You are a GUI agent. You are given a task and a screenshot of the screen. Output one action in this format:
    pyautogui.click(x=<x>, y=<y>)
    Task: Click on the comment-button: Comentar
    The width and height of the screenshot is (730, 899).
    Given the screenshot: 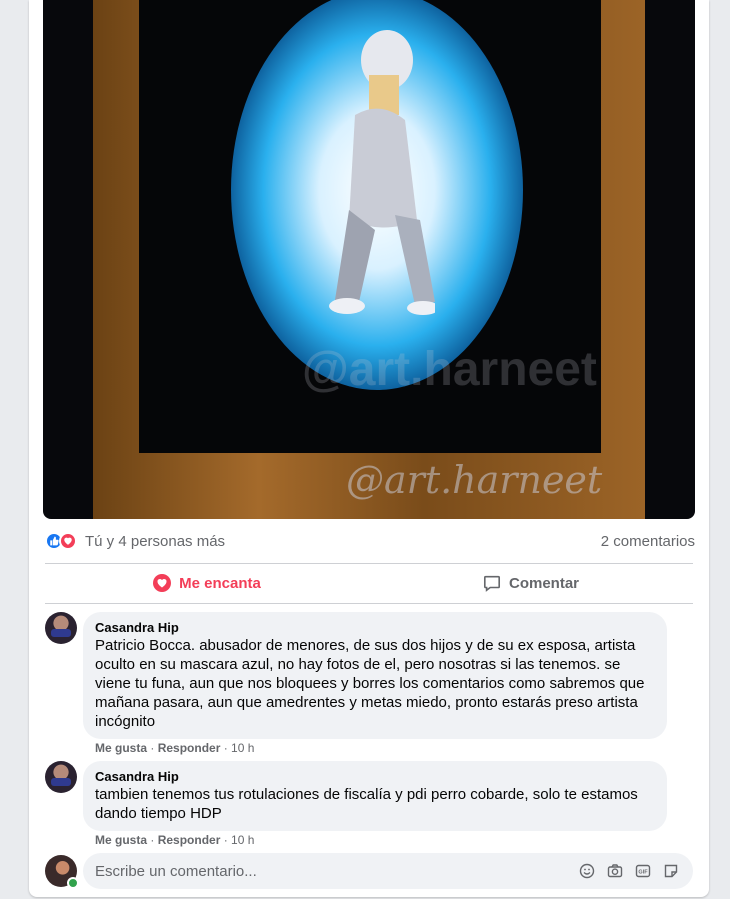 What is the action you would take?
    pyautogui.click(x=531, y=583)
    